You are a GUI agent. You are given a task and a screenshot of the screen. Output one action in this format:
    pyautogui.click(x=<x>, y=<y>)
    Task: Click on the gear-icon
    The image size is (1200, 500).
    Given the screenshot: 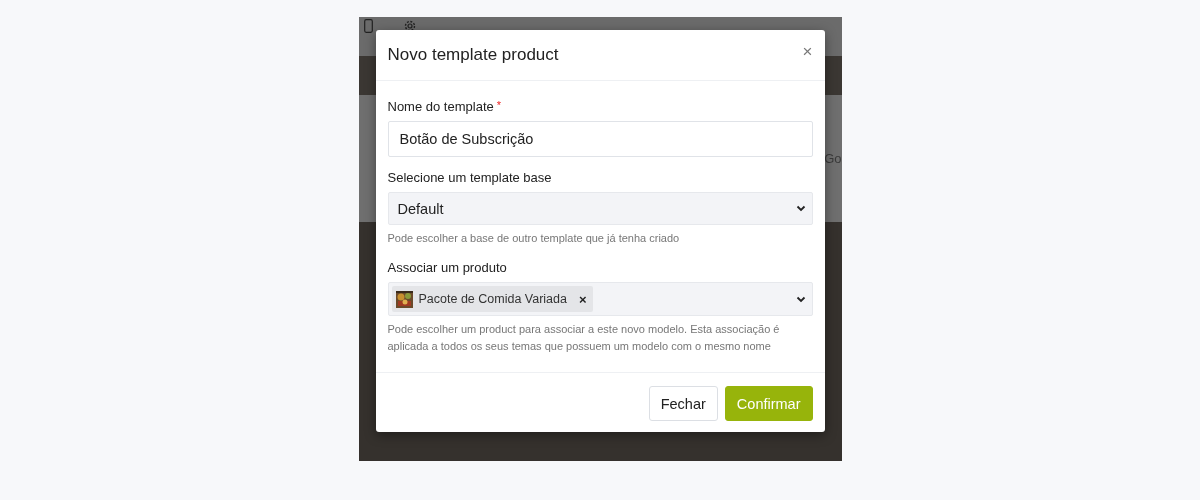 What is the action you would take?
    pyautogui.click(x=409, y=26)
    